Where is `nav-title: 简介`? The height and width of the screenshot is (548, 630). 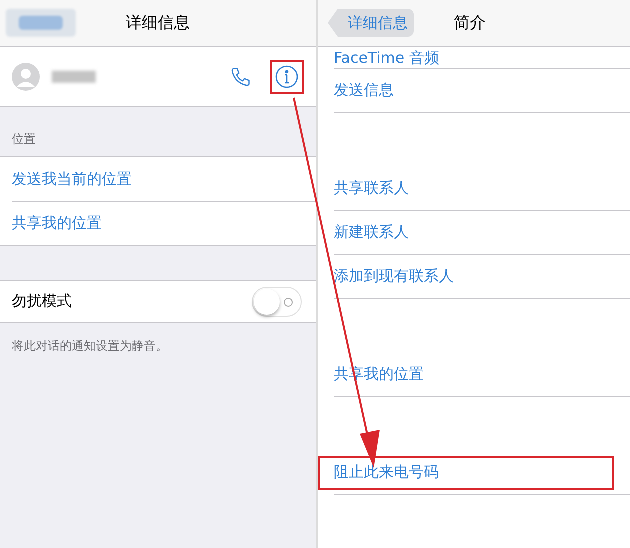
nav-title: 简介 is located at coordinates (470, 23).